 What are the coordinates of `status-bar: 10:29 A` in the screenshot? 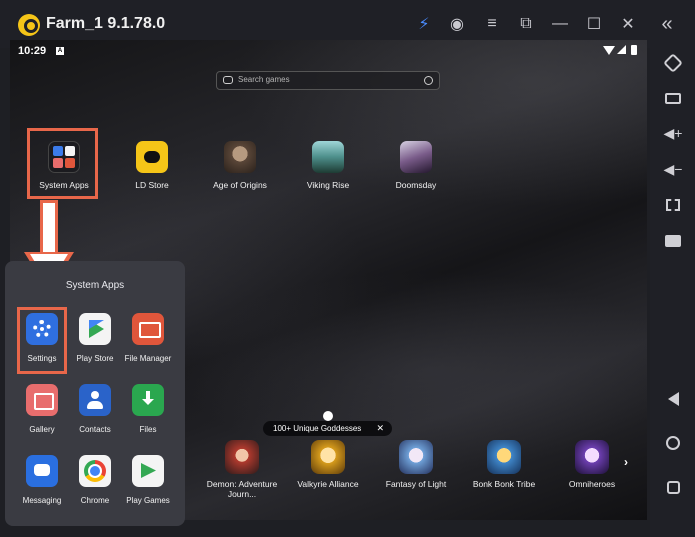 It's located at (328, 51).